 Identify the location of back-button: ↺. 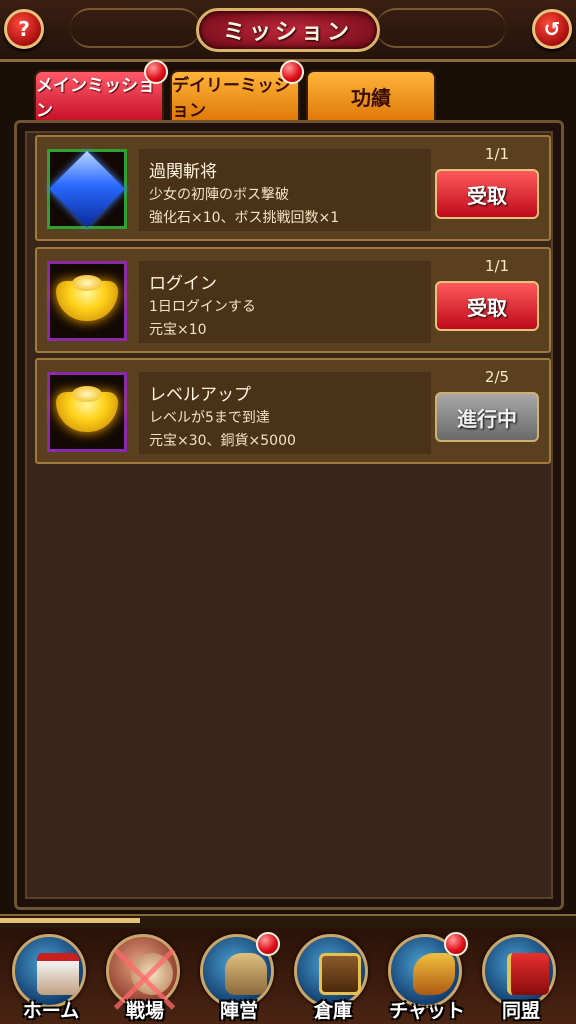
(552, 29).